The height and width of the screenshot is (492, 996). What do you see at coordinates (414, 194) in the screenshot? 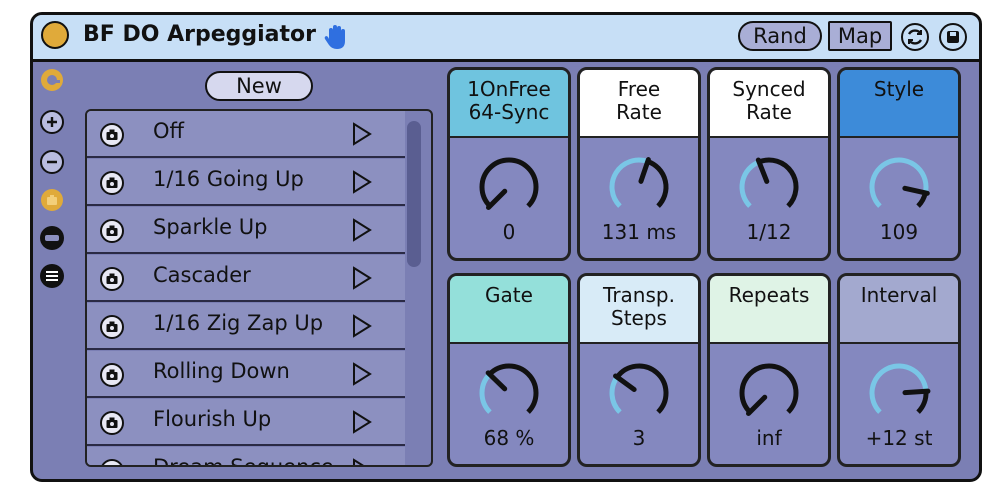
I see `preset-scrollbar` at bounding box center [414, 194].